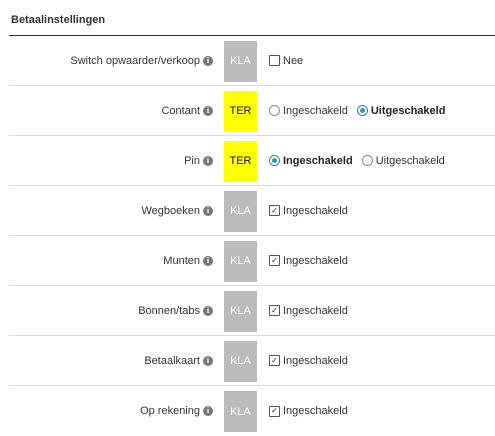 The width and height of the screenshot is (495, 436). I want to click on checkbox-label: Nee, so click(293, 60).